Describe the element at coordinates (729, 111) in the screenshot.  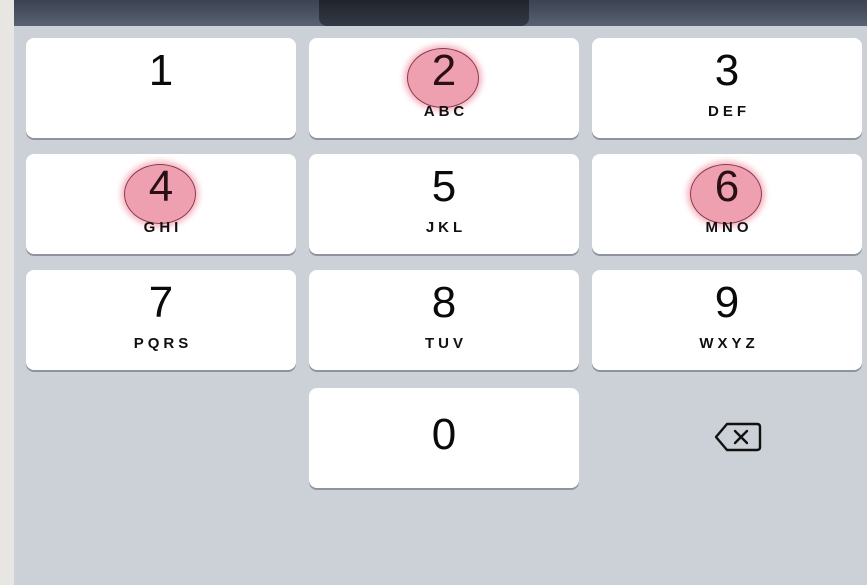
I see `key-letters: DEF` at that location.